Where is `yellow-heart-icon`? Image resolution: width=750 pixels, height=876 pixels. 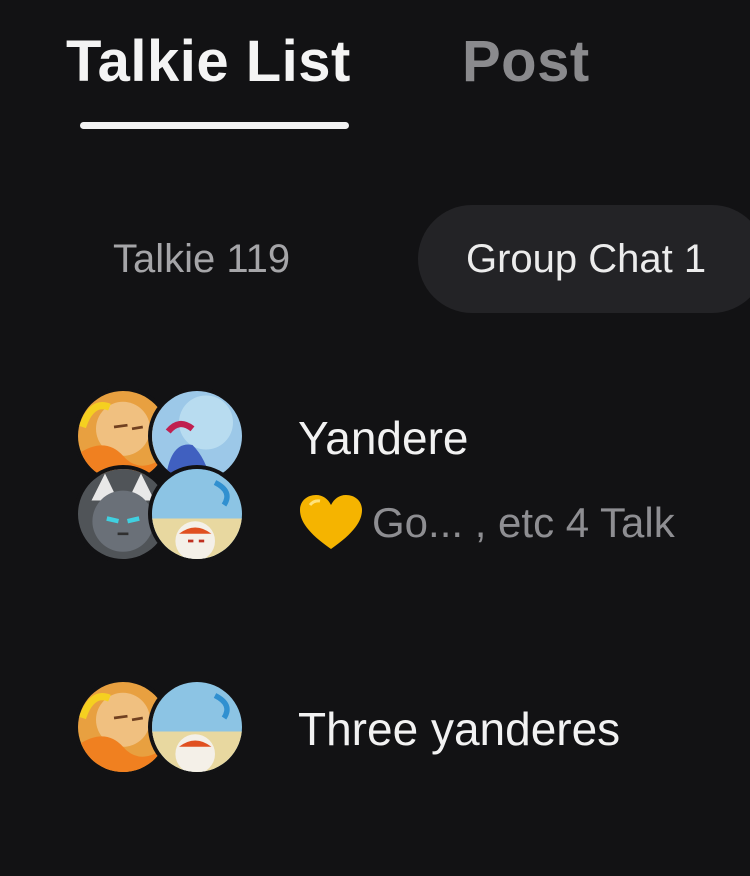 yellow-heart-icon is located at coordinates (331, 523).